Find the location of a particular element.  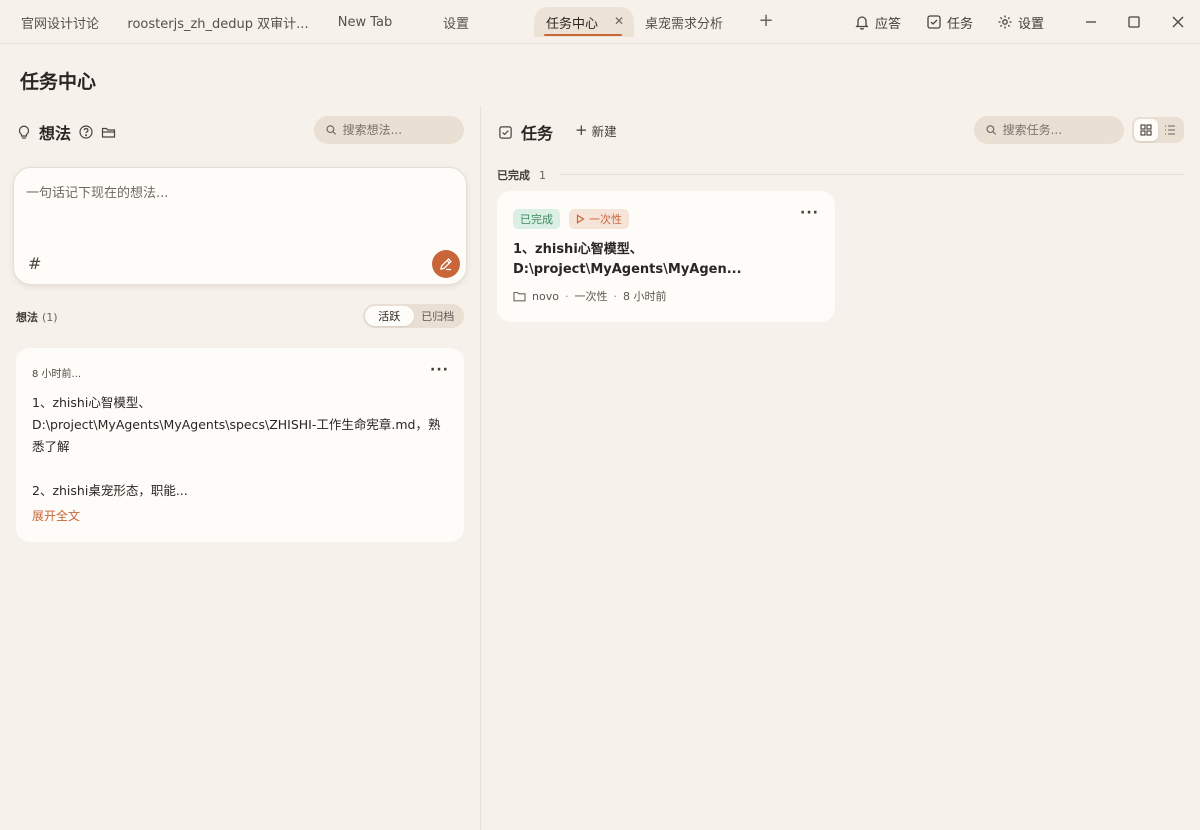

settings-button: 设置 is located at coordinates (1020, 22).